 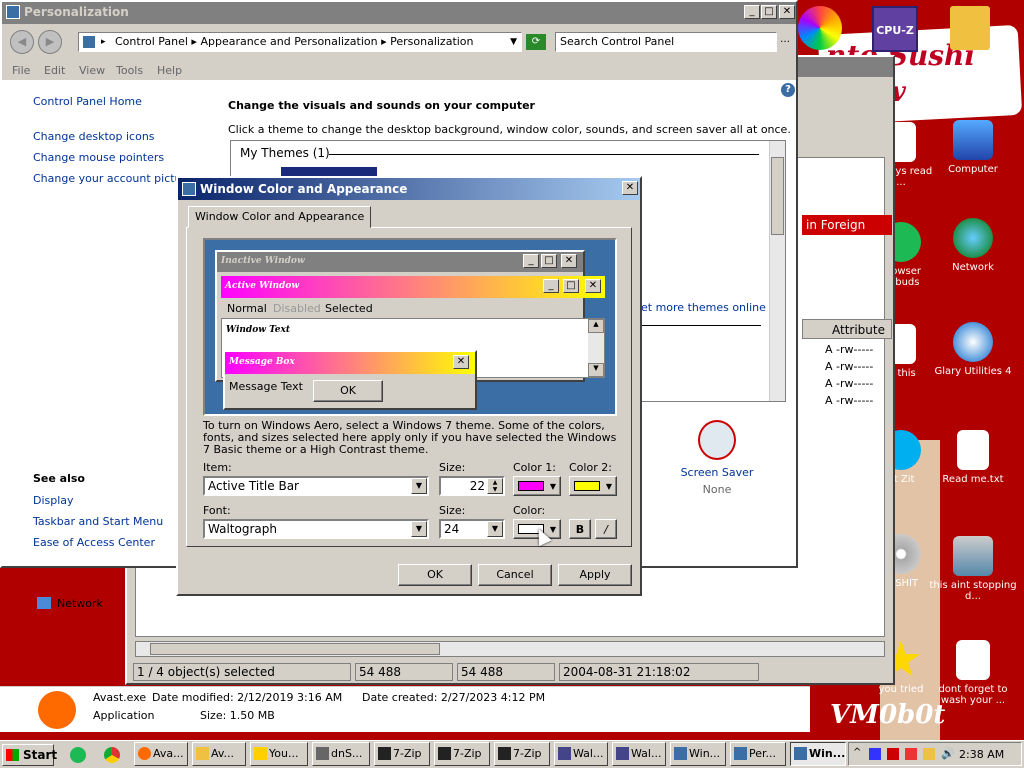 What do you see at coordinates (857, 752) in the screenshot?
I see `tray-expand-icon: ^` at bounding box center [857, 752].